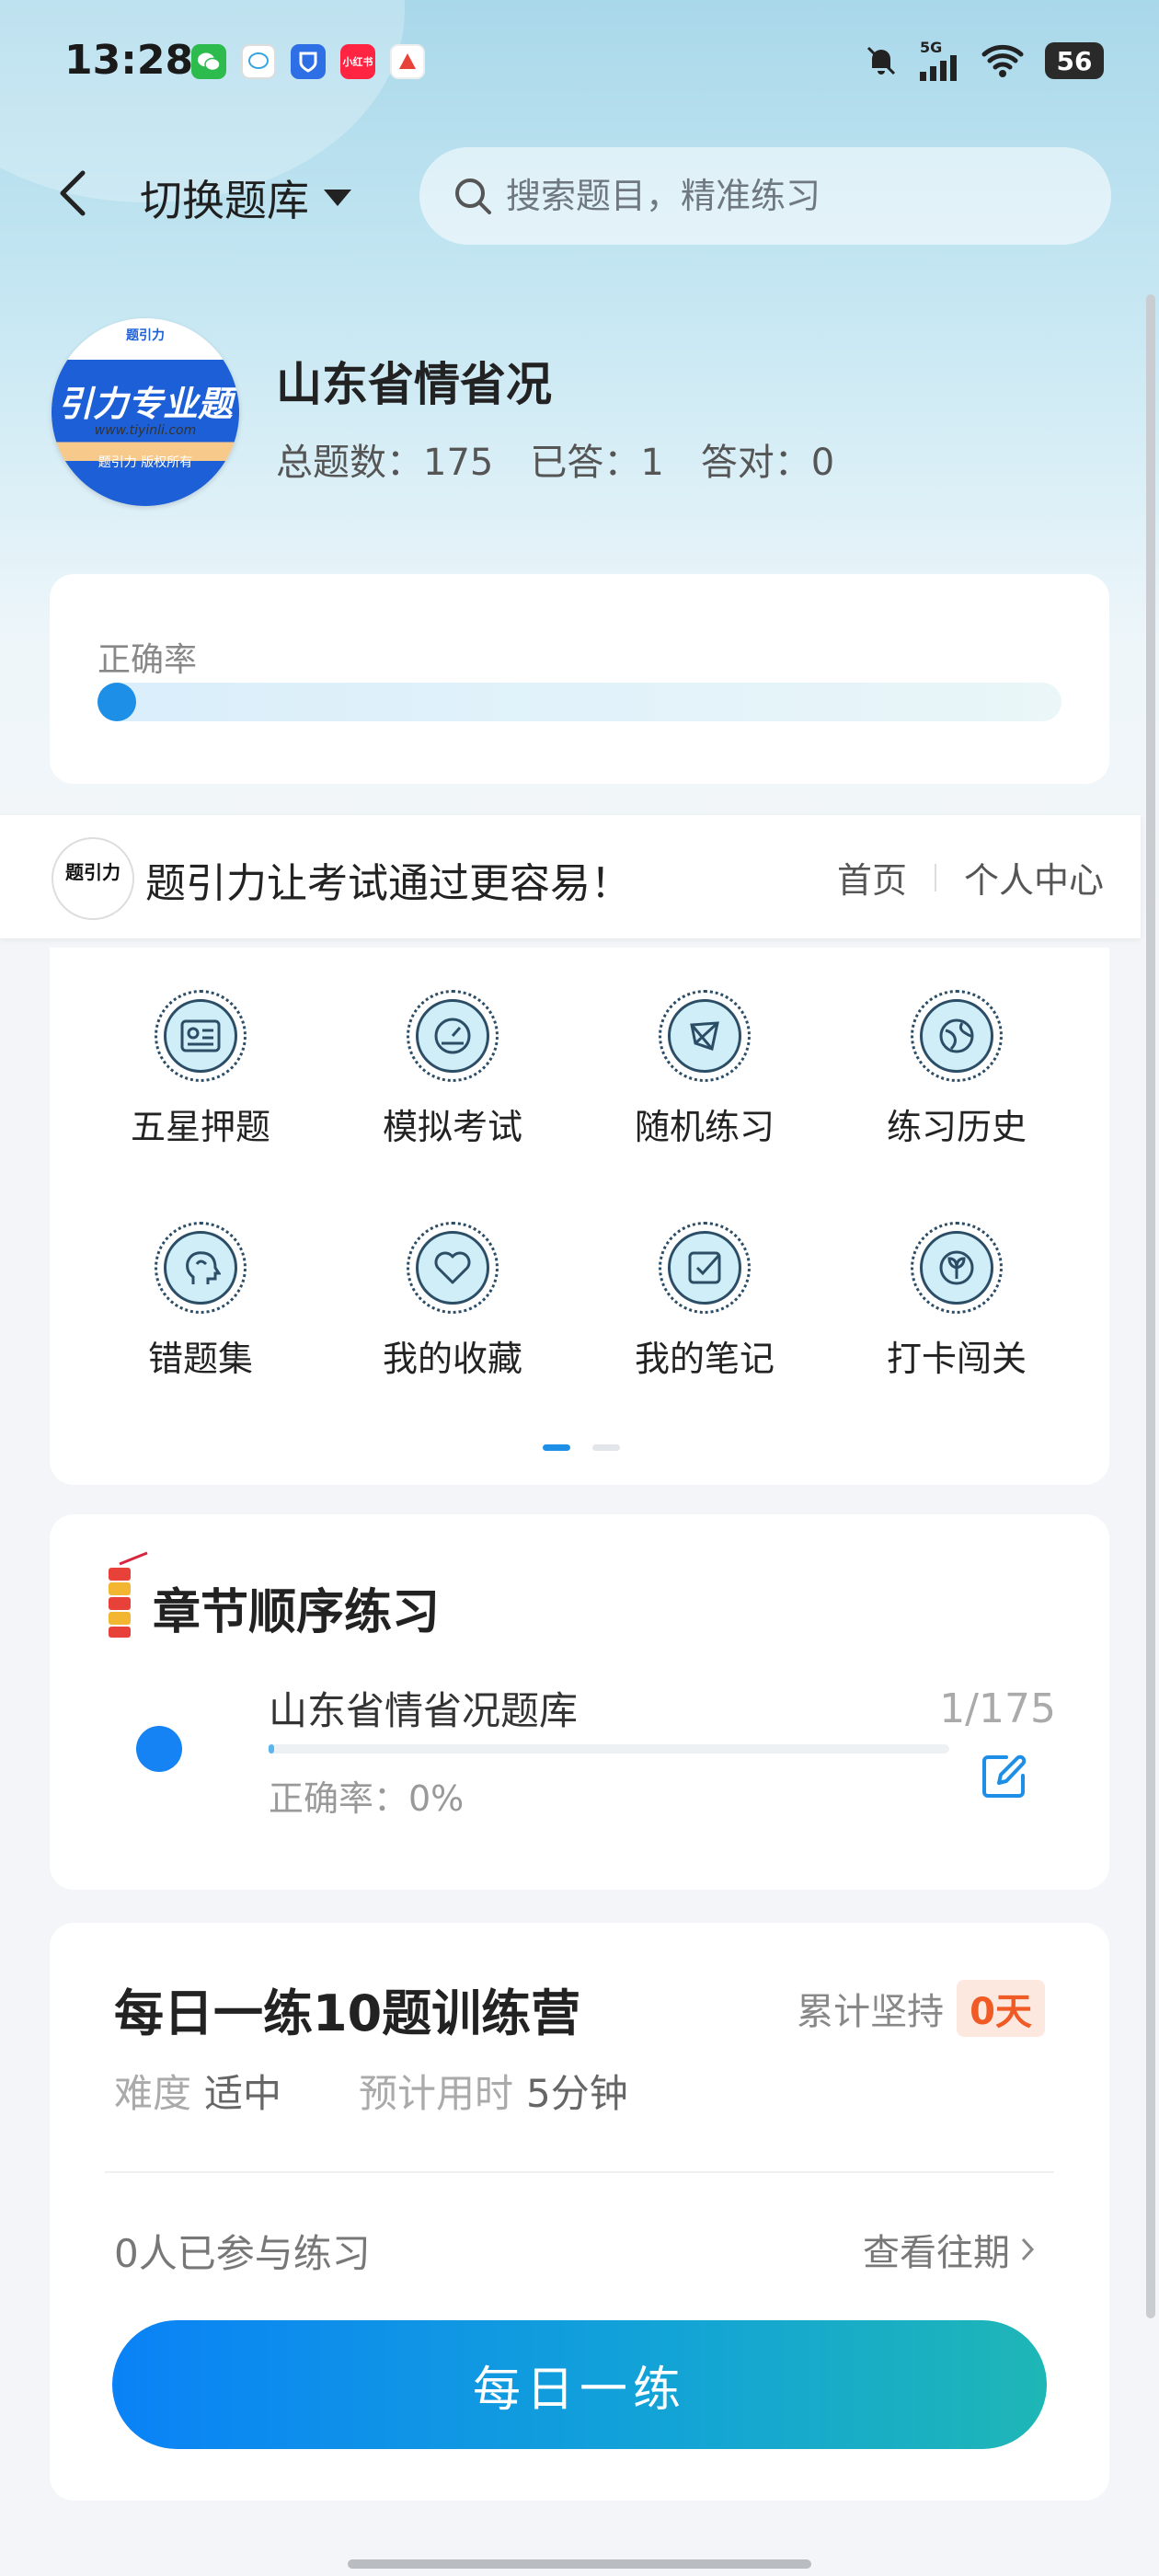  I want to click on grid-item-favorites: 我的收藏, so click(452, 1314).